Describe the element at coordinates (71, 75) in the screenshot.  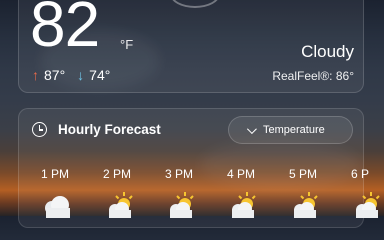
I see `high-low-temps: ↑ 87° ↓ 74°` at that location.